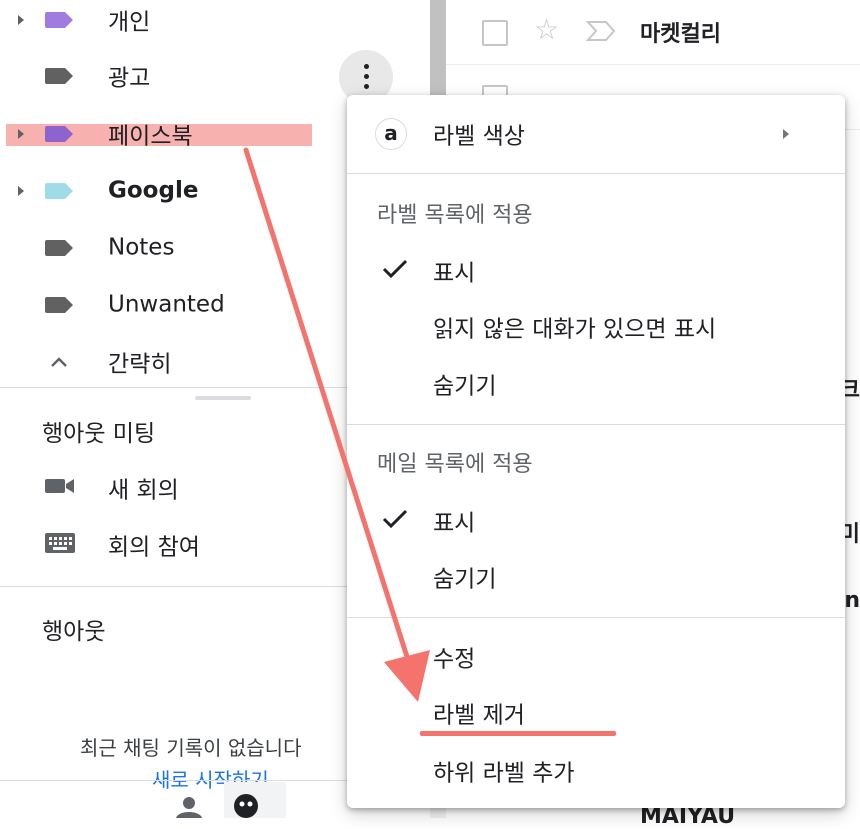  I want to click on menu-item-label: 수정, so click(454, 659).